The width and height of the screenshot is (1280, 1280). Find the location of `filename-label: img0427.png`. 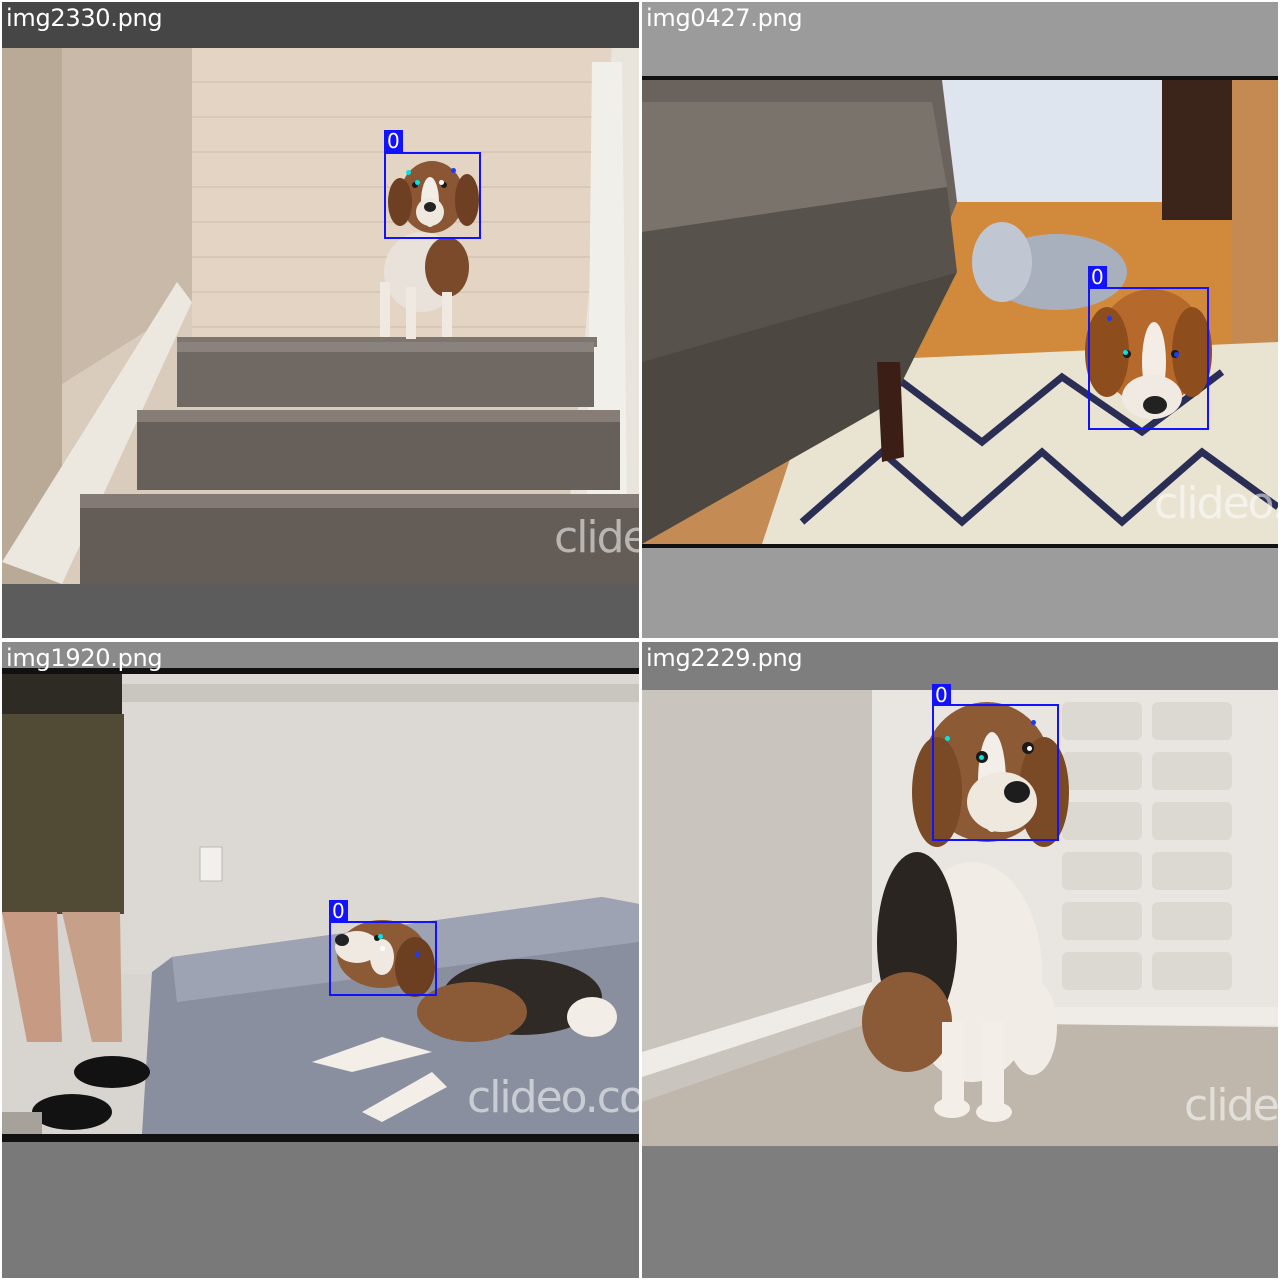

filename-label: img0427.png is located at coordinates (724, 18).